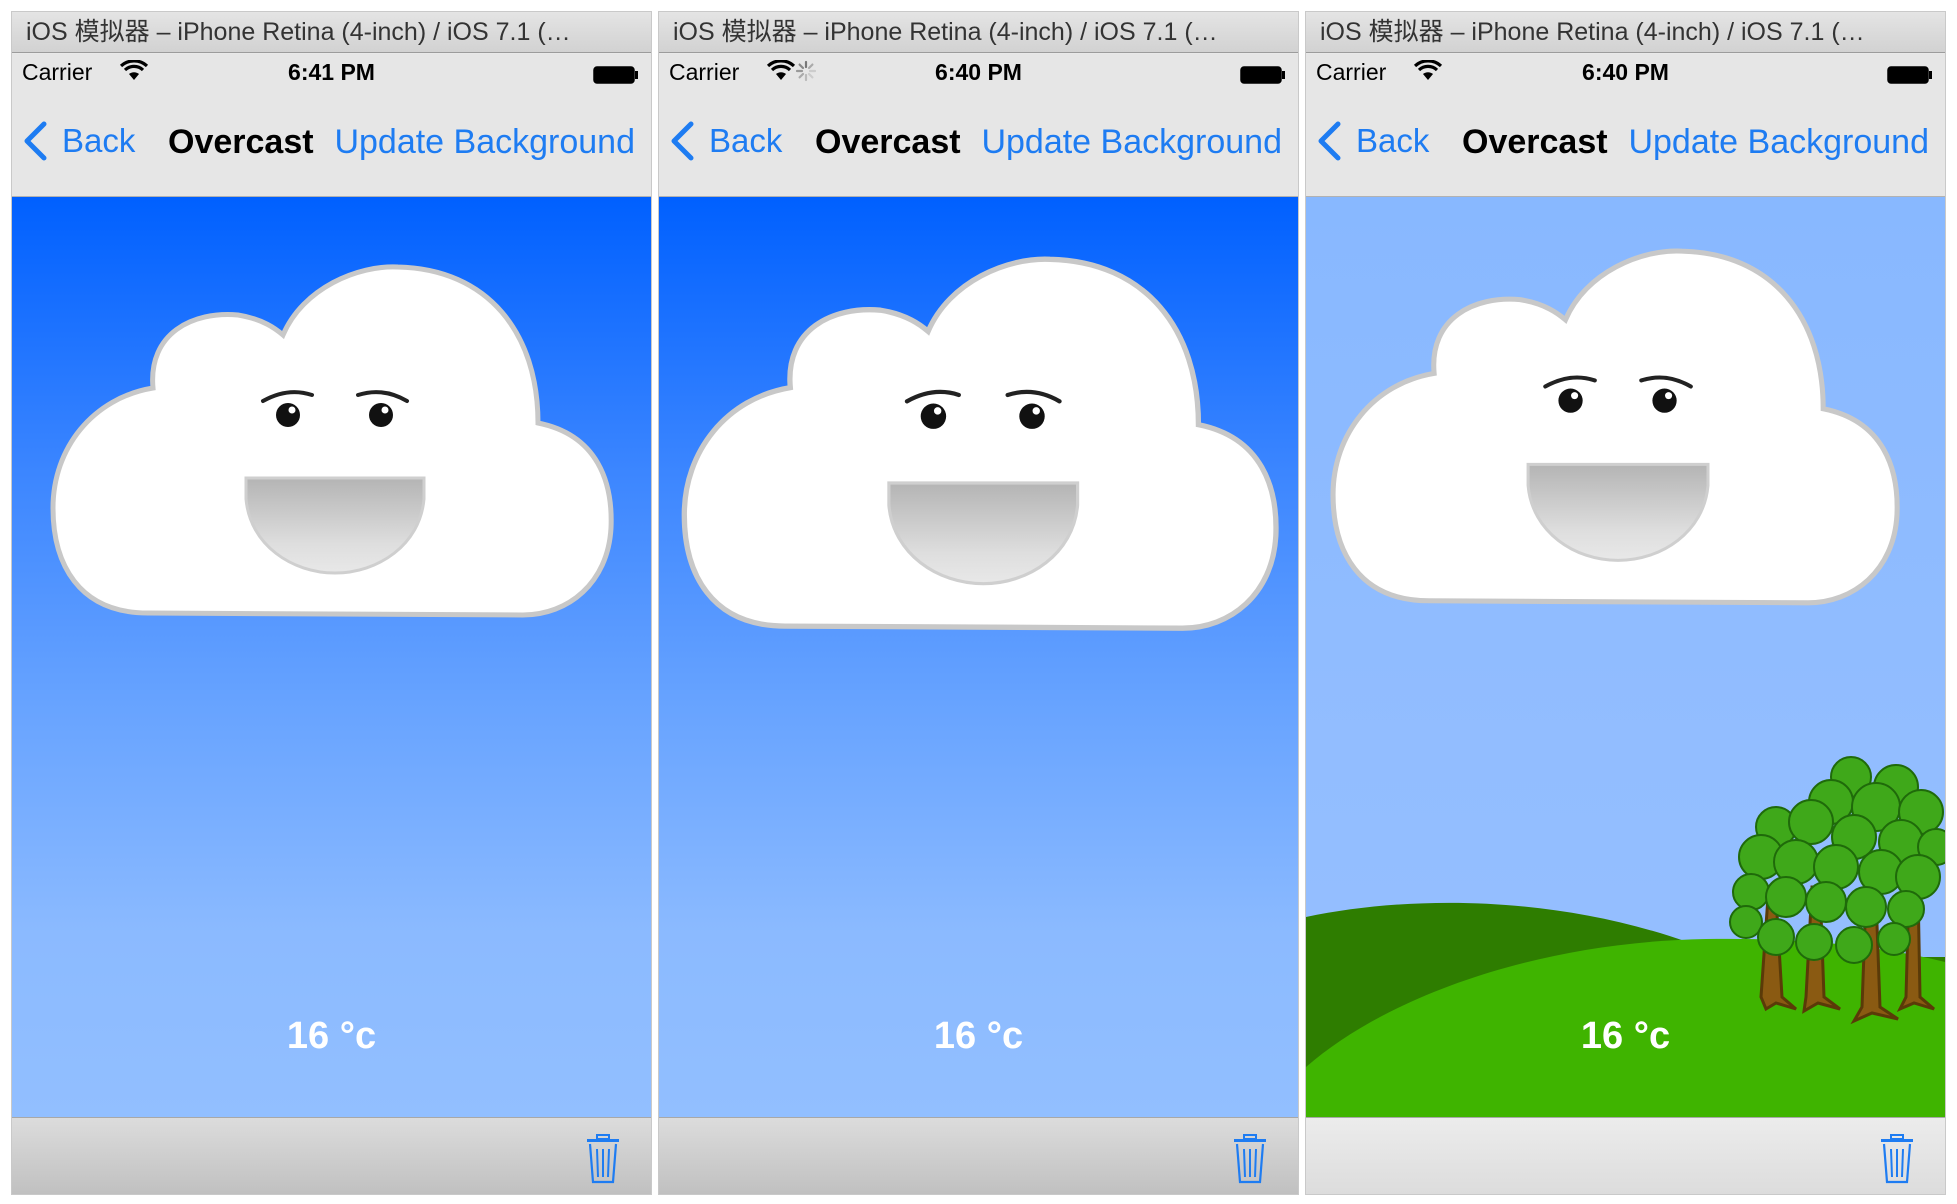 The height and width of the screenshot is (1204, 1957). I want to click on status-time: 6:41 PM, so click(331, 72).